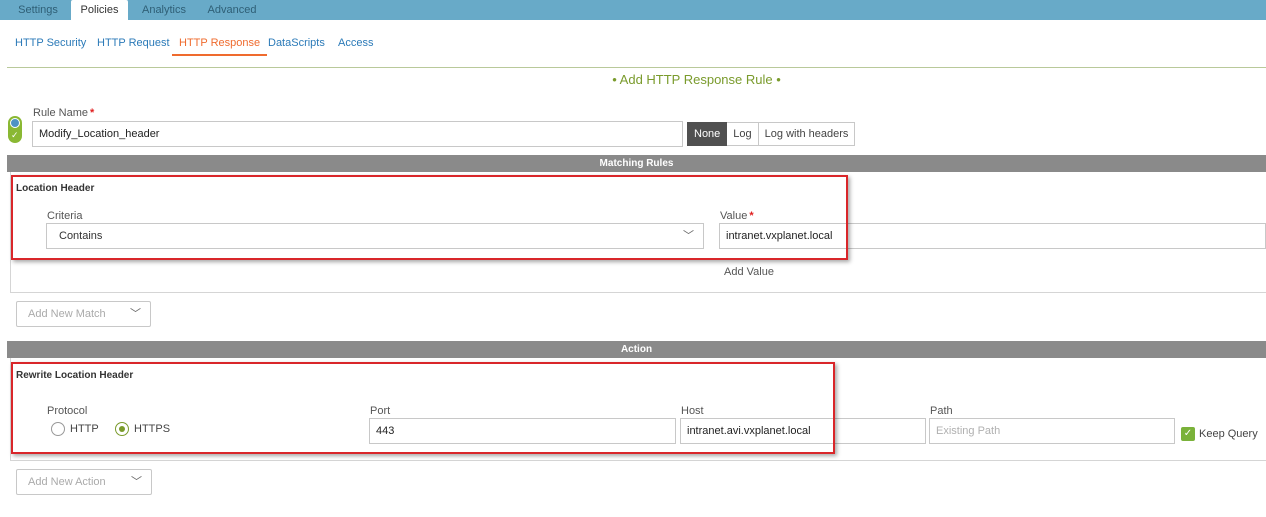 The image size is (1266, 517). I want to click on port-input: 443, so click(522, 431).